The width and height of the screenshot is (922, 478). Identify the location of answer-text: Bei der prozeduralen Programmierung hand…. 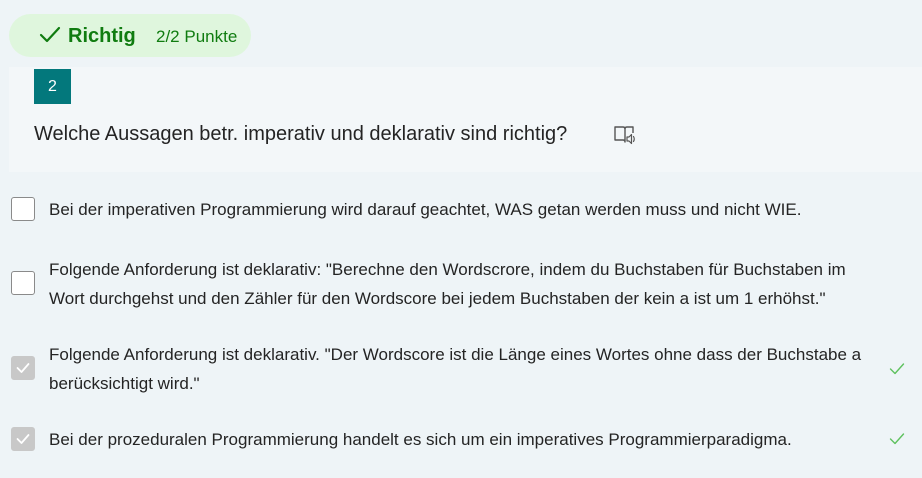
(420, 439).